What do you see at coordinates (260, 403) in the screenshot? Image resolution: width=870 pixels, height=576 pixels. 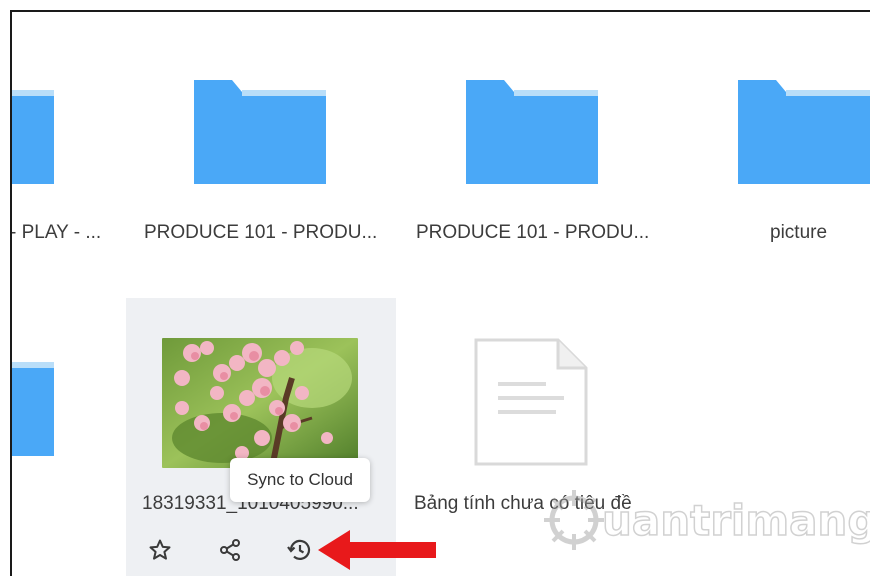 I see `image-thumbnail` at bounding box center [260, 403].